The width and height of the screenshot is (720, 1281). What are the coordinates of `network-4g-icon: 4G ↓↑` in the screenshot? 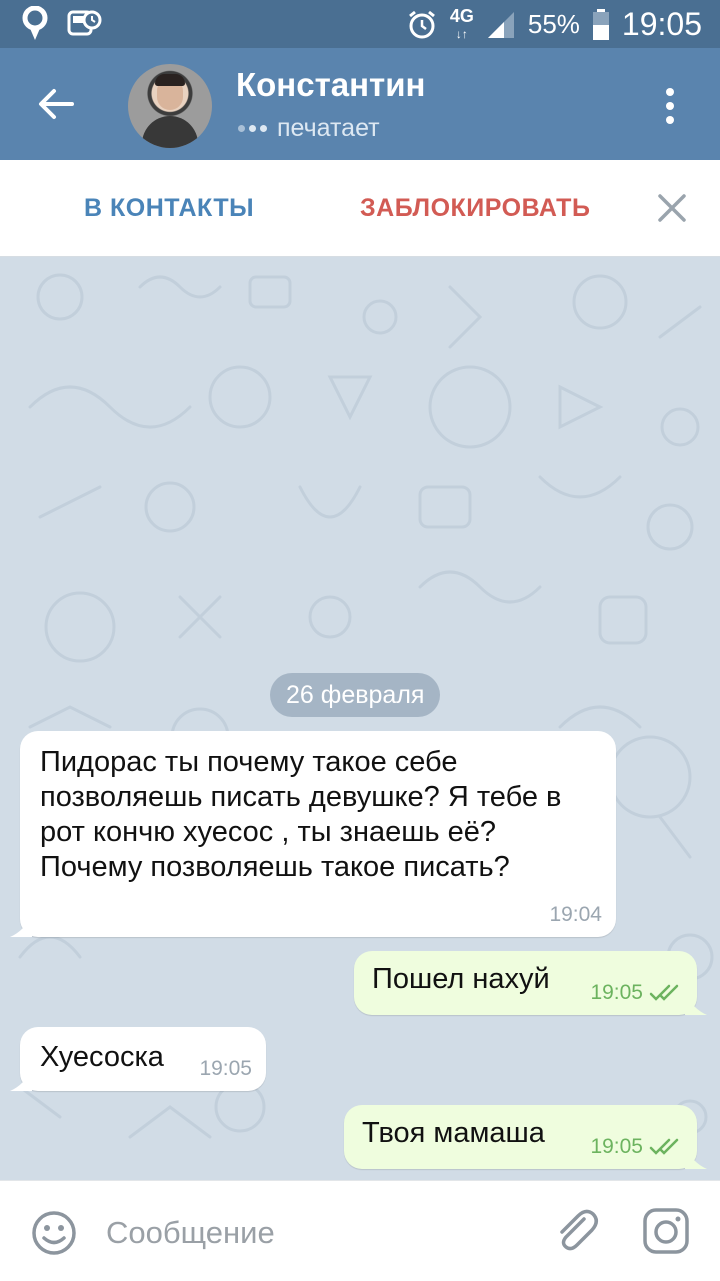 It's located at (461, 23).